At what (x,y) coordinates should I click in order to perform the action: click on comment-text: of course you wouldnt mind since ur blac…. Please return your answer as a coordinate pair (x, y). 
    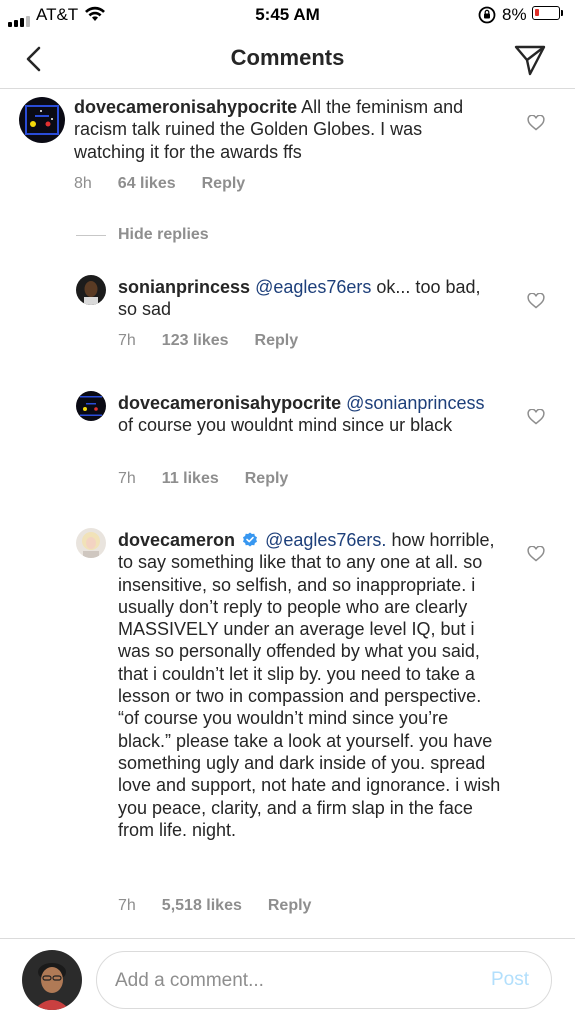
    Looking at the image, I should click on (285, 425).